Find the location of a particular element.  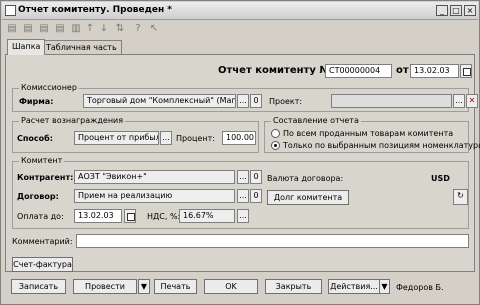

minimize-button: _ is located at coordinates (442, 10).